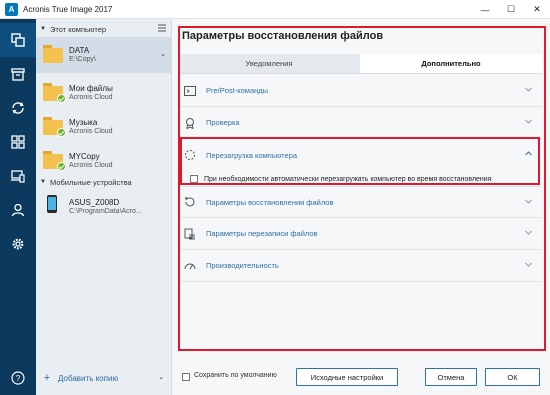 The height and width of the screenshot is (395, 550). What do you see at coordinates (68, 9) in the screenshot?
I see `window-title: Acronis True Image 2017` at bounding box center [68, 9].